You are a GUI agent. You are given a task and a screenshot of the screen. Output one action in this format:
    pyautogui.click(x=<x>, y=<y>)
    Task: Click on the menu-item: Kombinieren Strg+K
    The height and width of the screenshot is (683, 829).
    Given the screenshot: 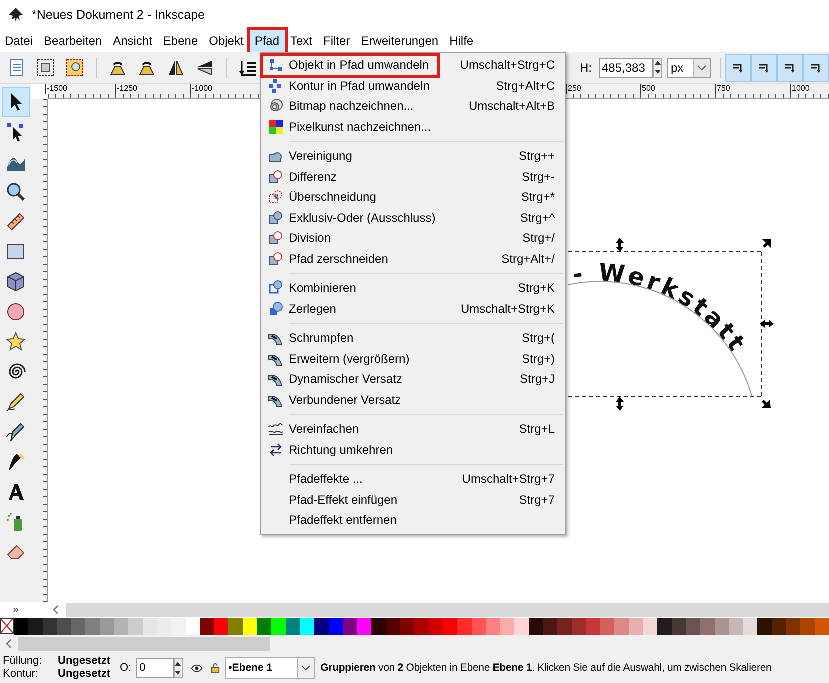 What is the action you would take?
    pyautogui.click(x=413, y=288)
    